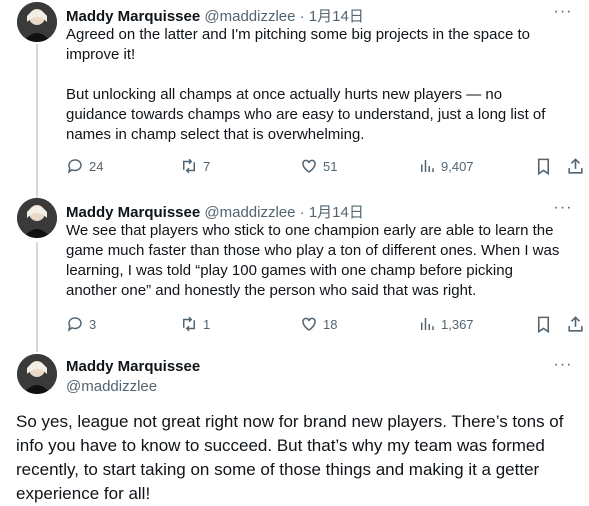 The width and height of the screenshot is (589, 506). What do you see at coordinates (318, 324) in the screenshot?
I see `like-button: 18` at bounding box center [318, 324].